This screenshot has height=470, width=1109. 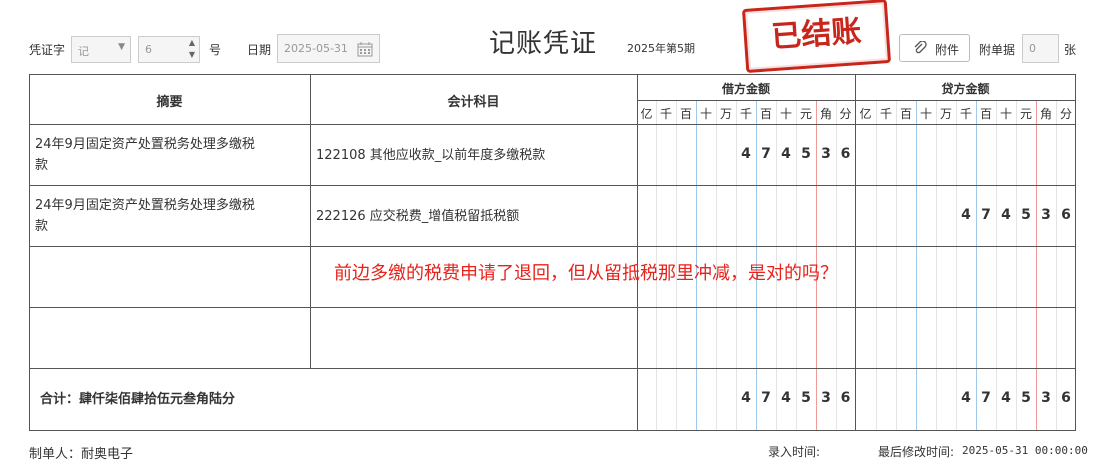 What do you see at coordinates (170, 216) in the screenshot?
I see `row2-summary-cell: 24年9月固定资产处置税务处理多缴税 款` at bounding box center [170, 216].